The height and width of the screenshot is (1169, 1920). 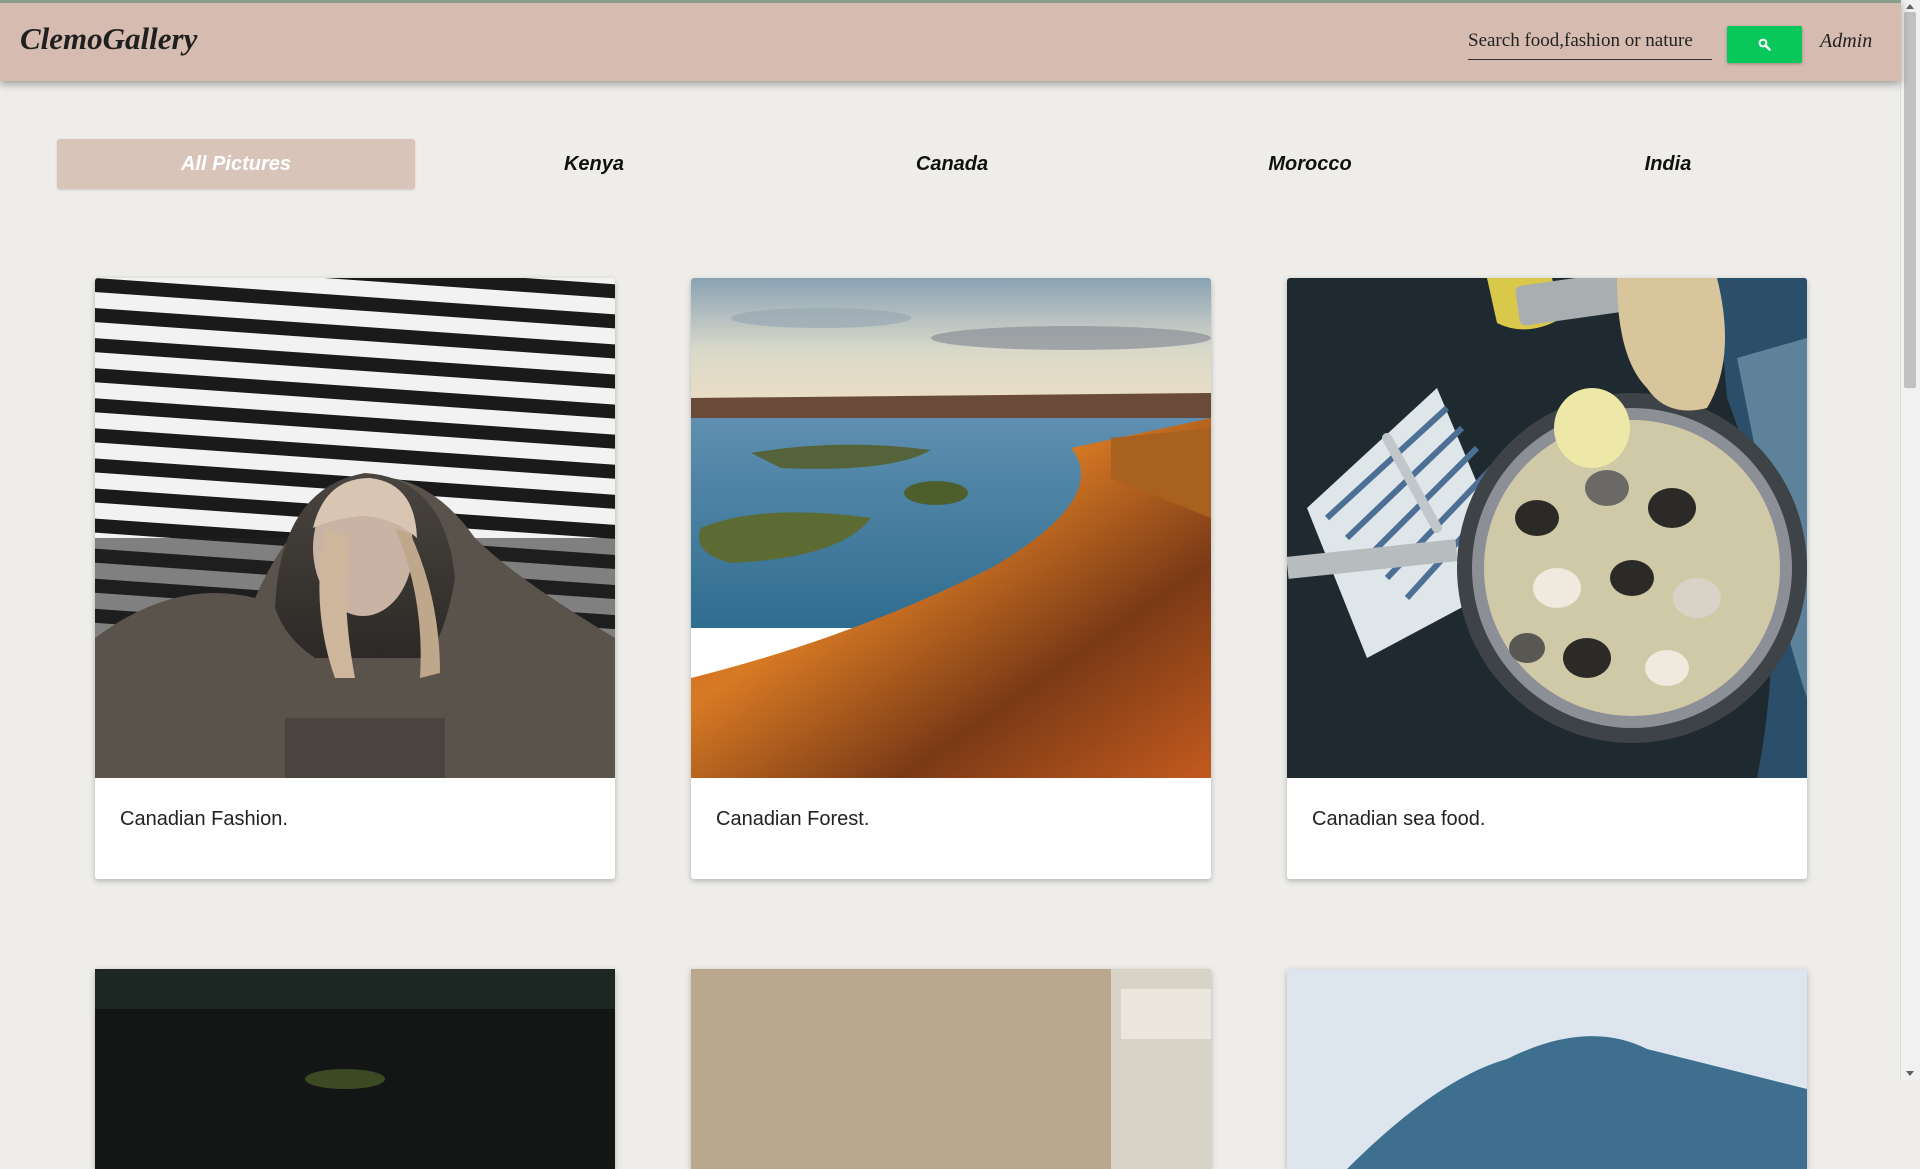 I want to click on admin-link: Admin, so click(x=1846, y=41).